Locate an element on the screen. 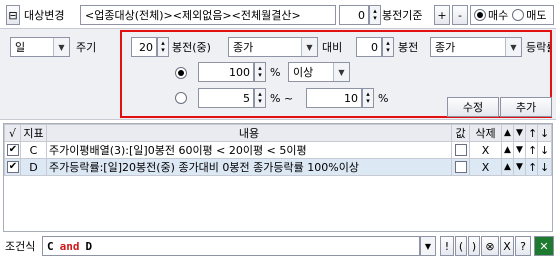  range-to-spinner: ▴ ▾ is located at coordinates (368, 98).